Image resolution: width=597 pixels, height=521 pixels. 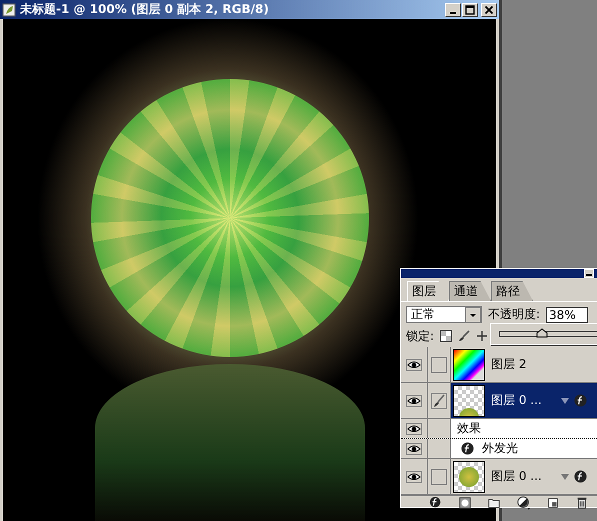 I want to click on layer-row: 外发光, so click(x=499, y=449).